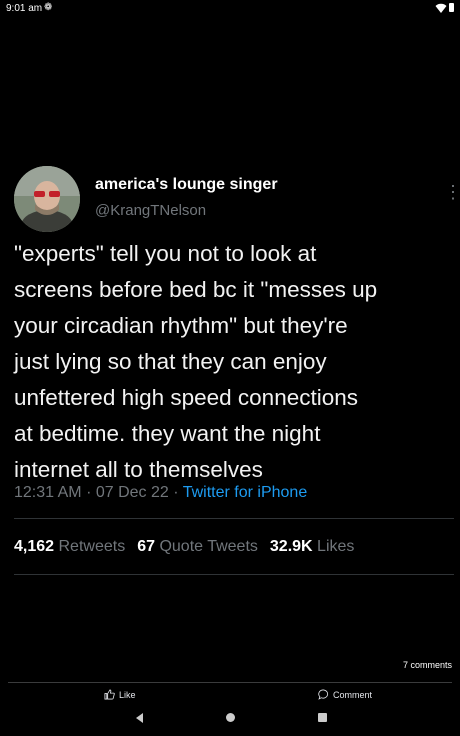 This screenshot has height=736, width=460. Describe the element at coordinates (109, 694) in the screenshot. I see `like-icon` at that location.